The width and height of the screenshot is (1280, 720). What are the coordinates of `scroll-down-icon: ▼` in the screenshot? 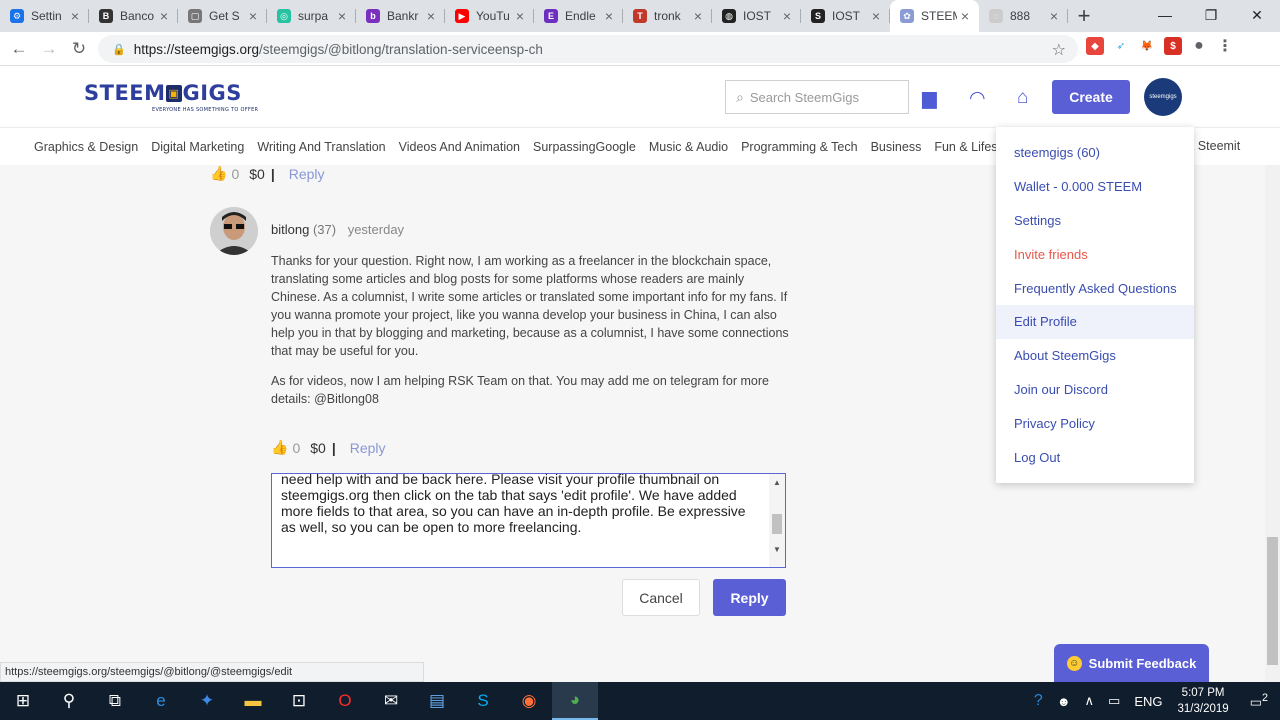 It's located at (777, 550).